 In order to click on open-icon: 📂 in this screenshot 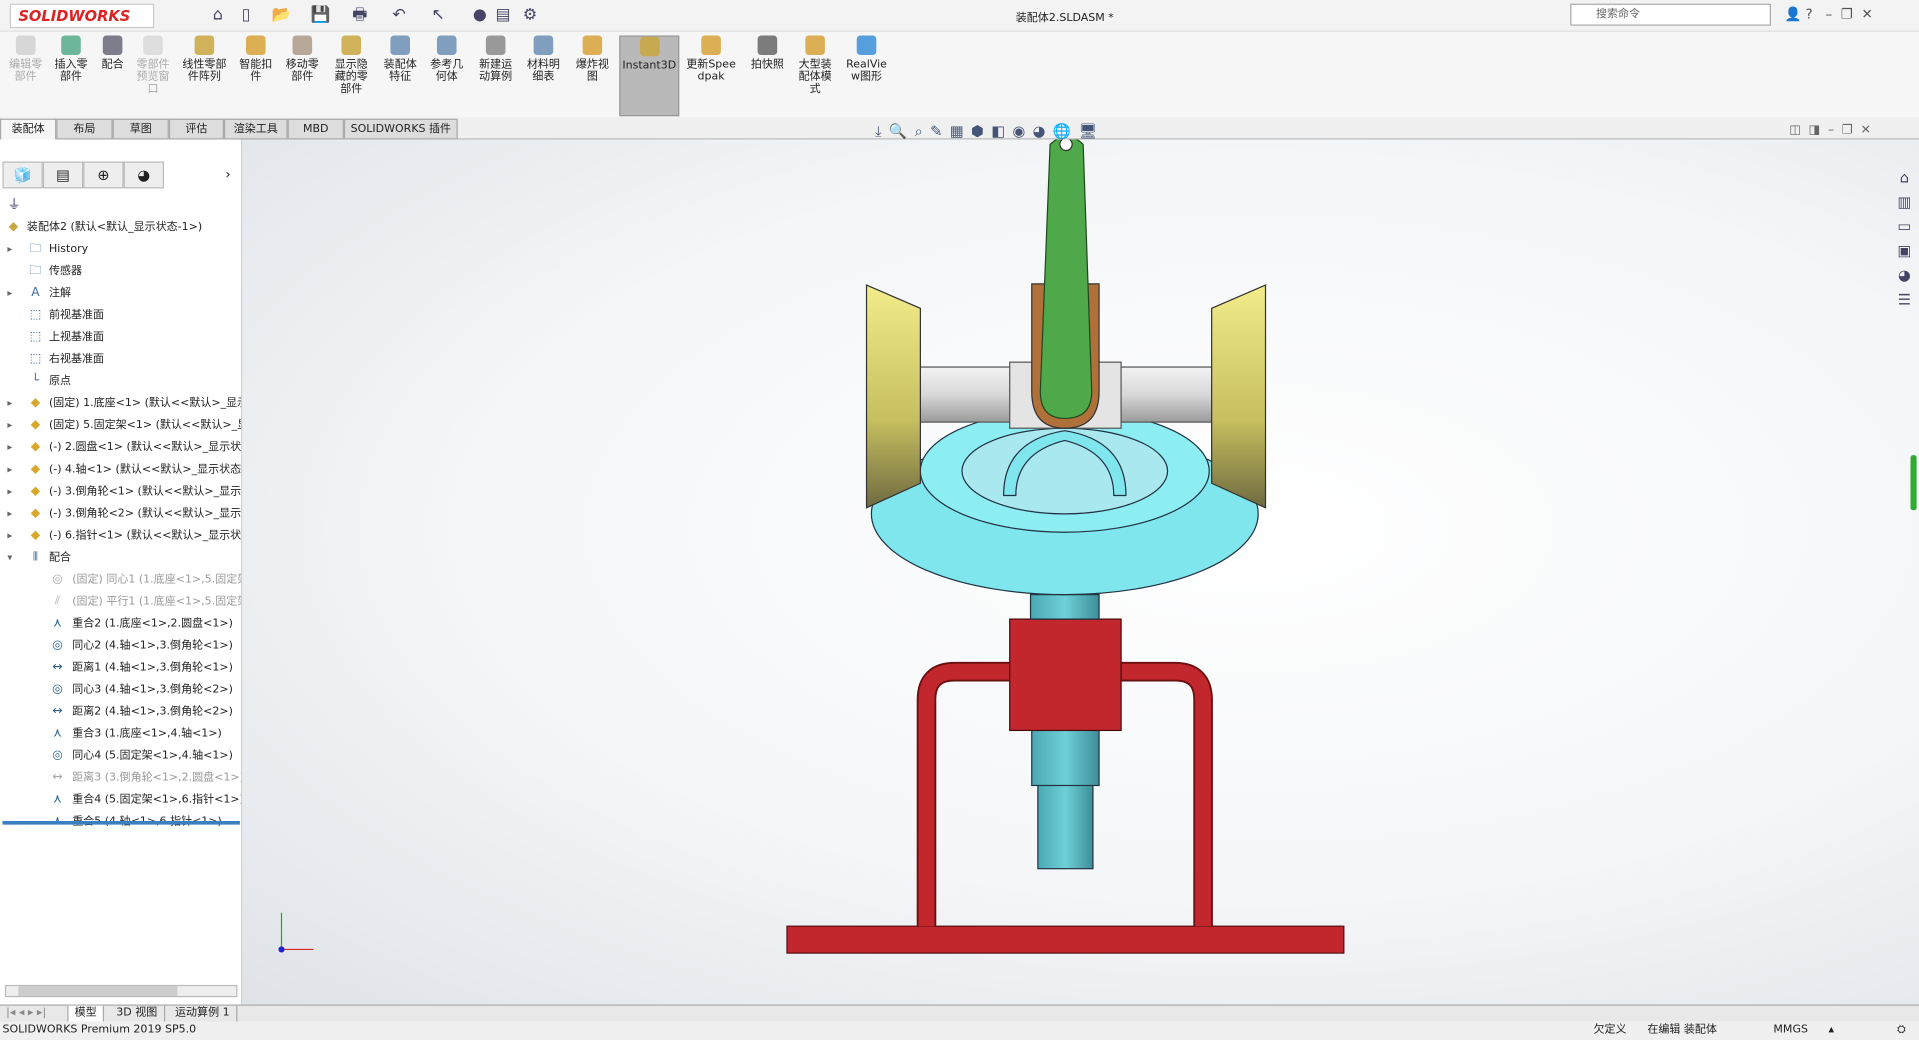, I will do `click(282, 16)`.